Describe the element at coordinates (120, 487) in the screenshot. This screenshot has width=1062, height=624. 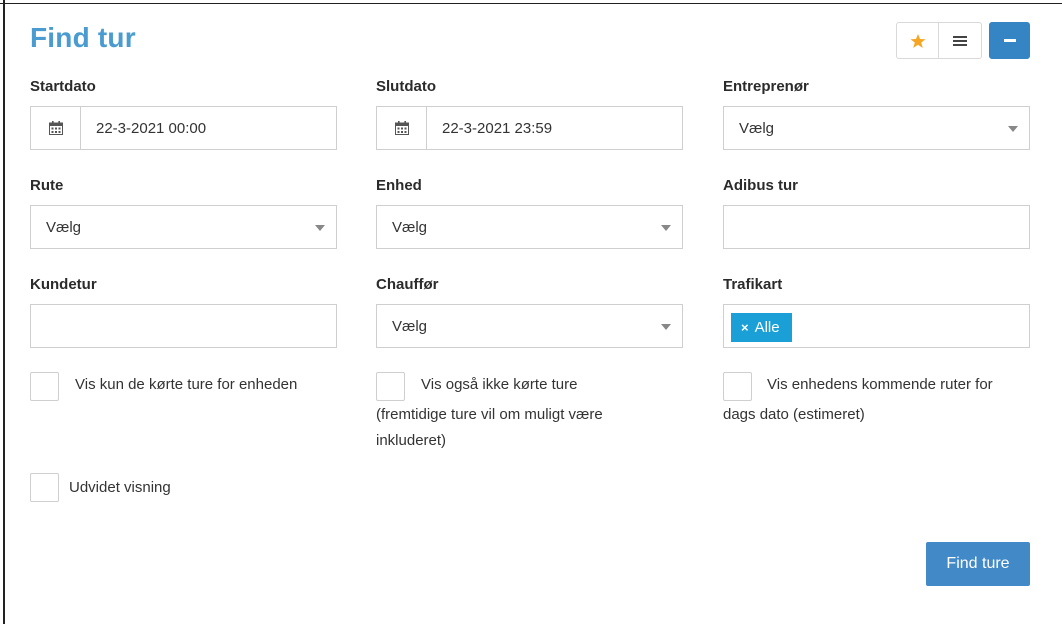
I see `udvidet-visning-label: Udvidet visning` at that location.